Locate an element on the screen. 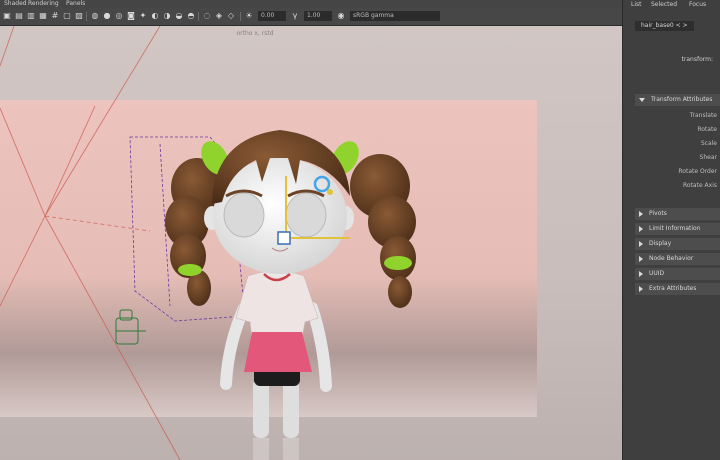  attr-rotate-order-label: Rotate Order is located at coordinates (697, 171).